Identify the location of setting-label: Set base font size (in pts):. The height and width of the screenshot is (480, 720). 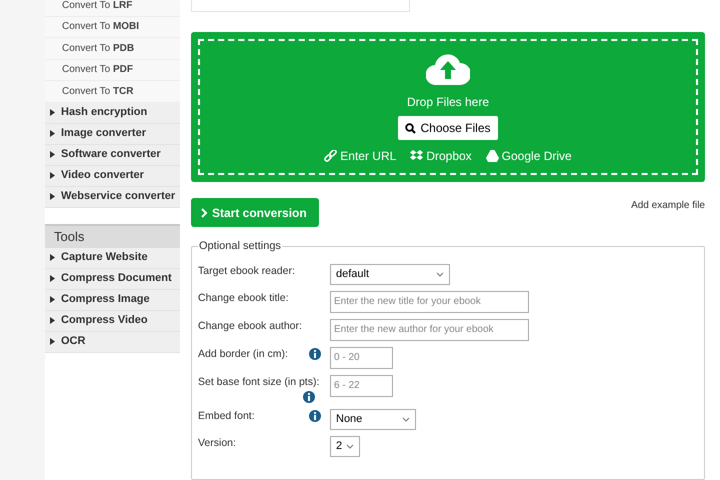
(259, 381).